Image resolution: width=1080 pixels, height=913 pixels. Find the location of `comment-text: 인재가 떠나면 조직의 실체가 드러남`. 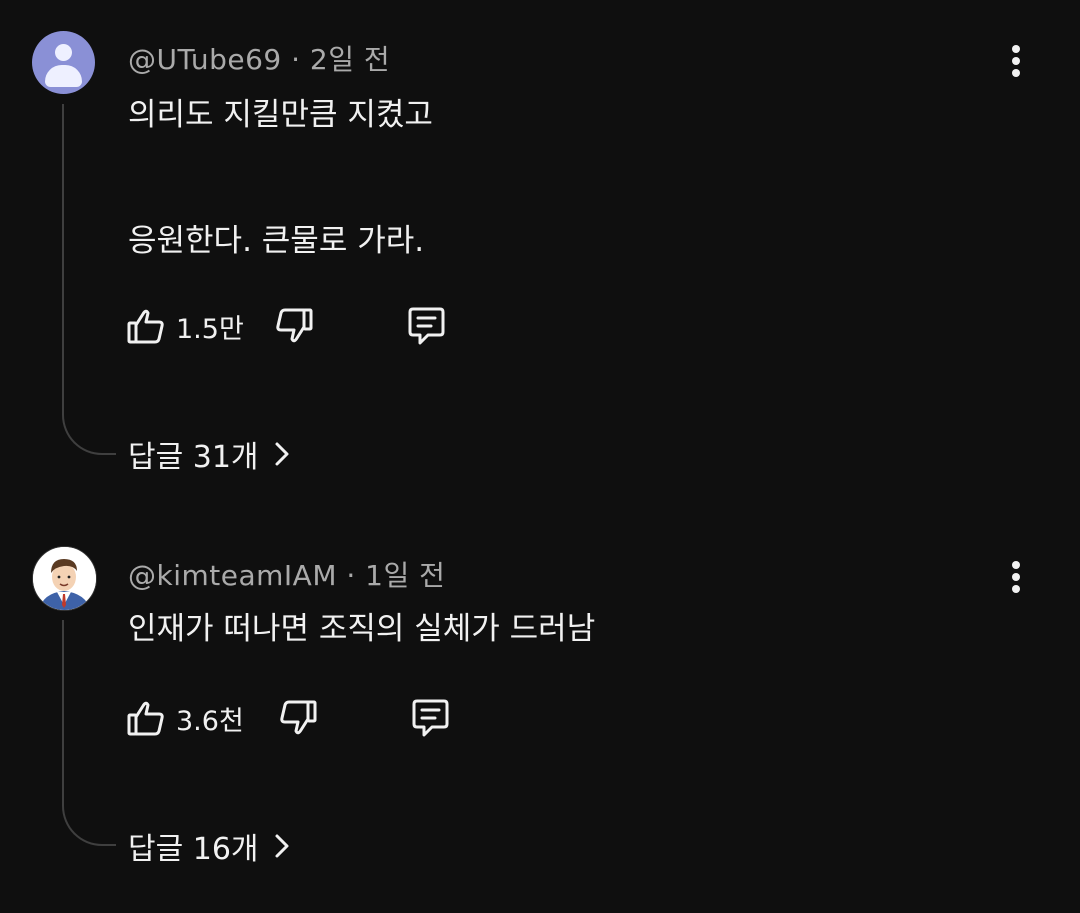

comment-text: 인재가 떠나면 조직의 실체가 드러남 is located at coordinates (362, 629).